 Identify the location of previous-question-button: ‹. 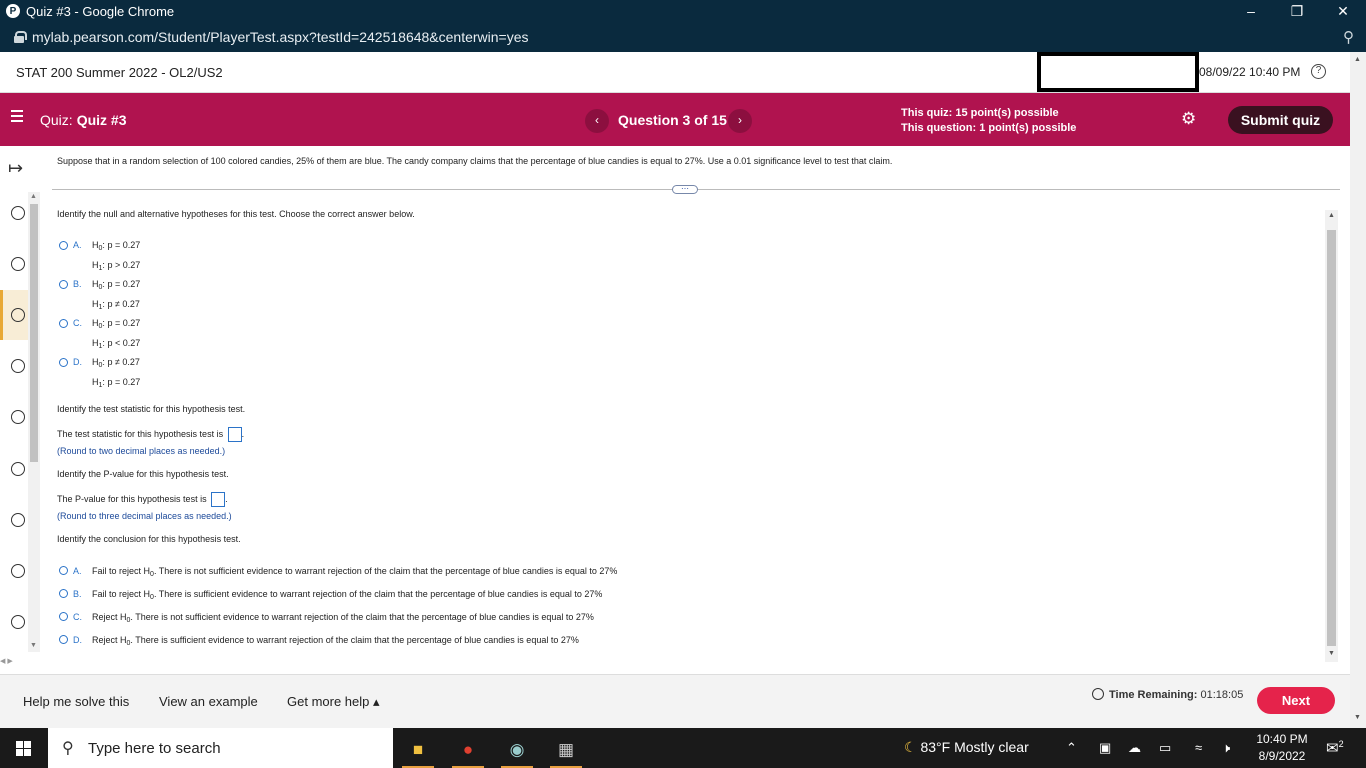
(597, 121).